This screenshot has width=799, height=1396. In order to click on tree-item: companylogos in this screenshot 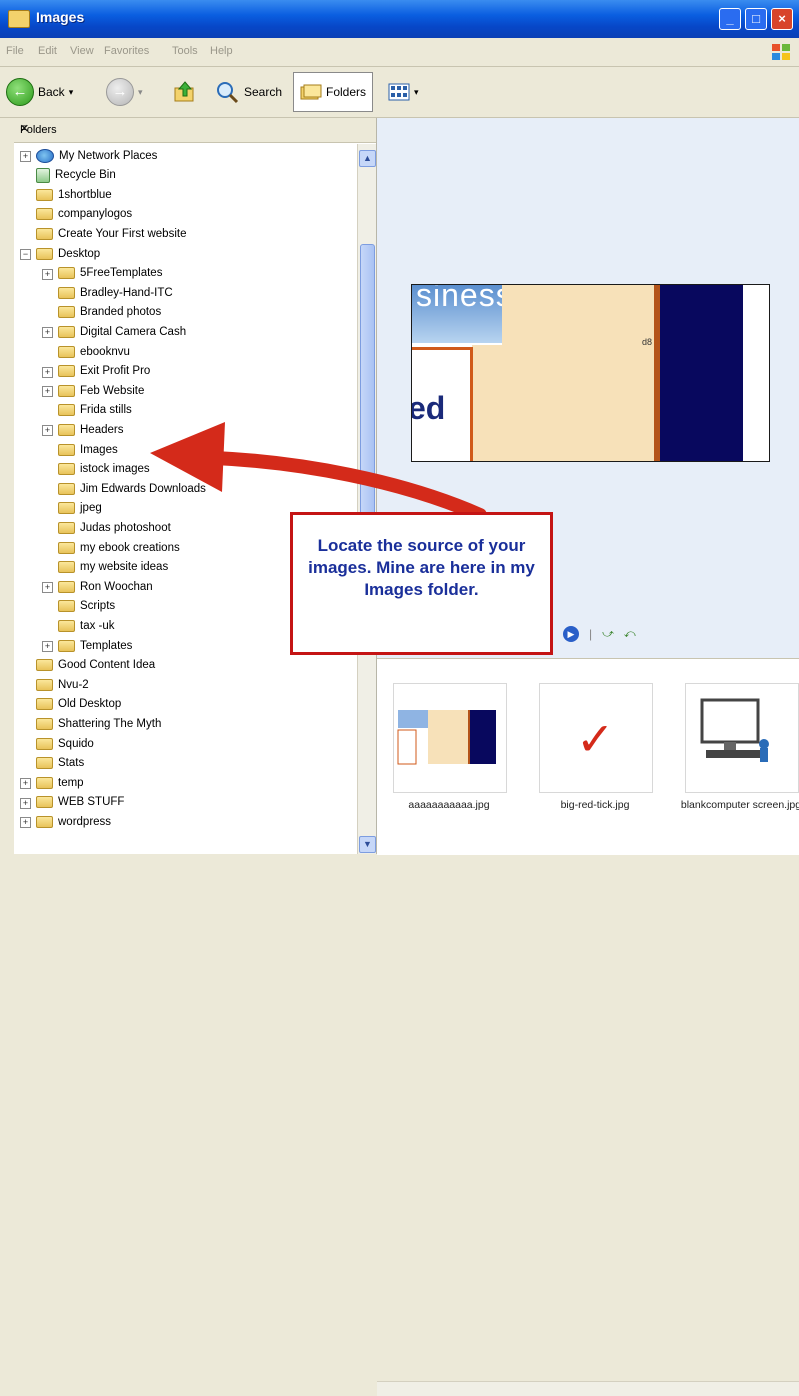, I will do `click(84, 214)`.